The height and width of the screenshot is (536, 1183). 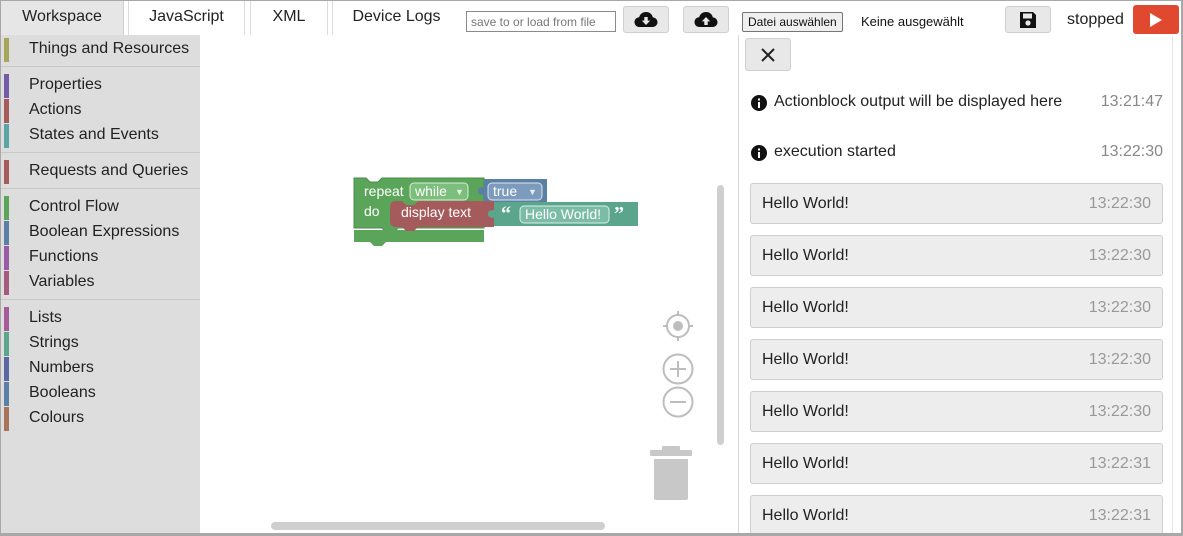 What do you see at coordinates (186, 18) in the screenshot?
I see `tab-javascript: JavaScript` at bounding box center [186, 18].